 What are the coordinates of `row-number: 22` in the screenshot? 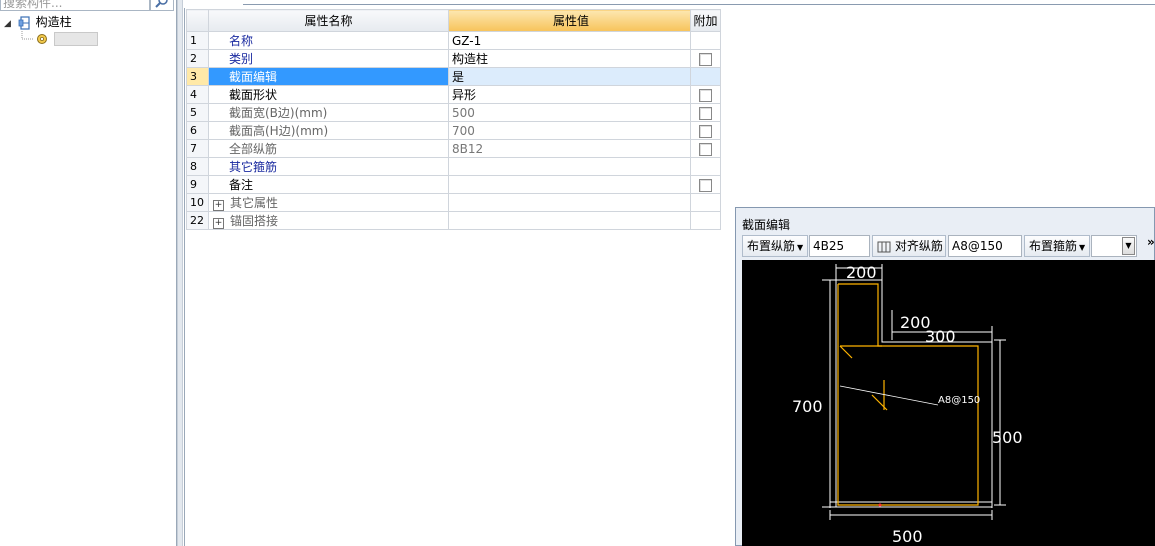 It's located at (197, 220).